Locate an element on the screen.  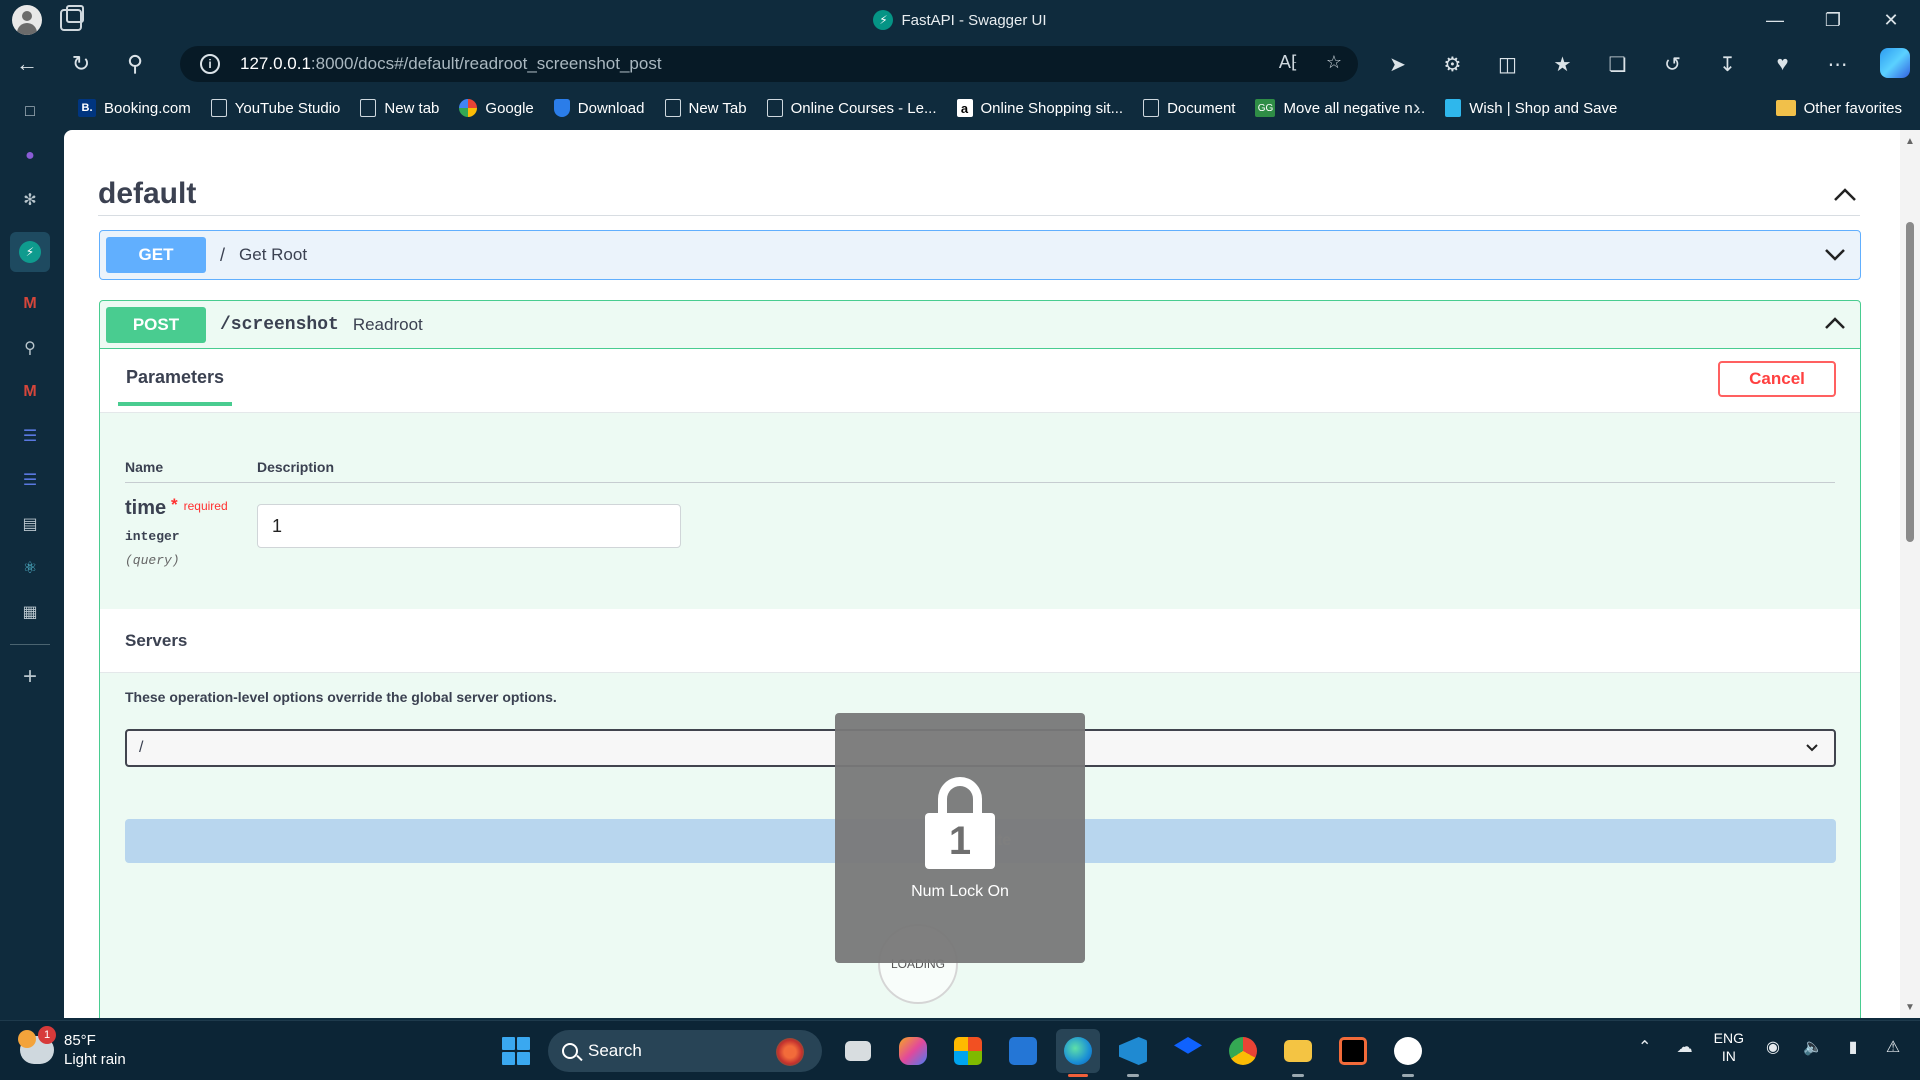
workspaces-icon is located at coordinates (72, 18).